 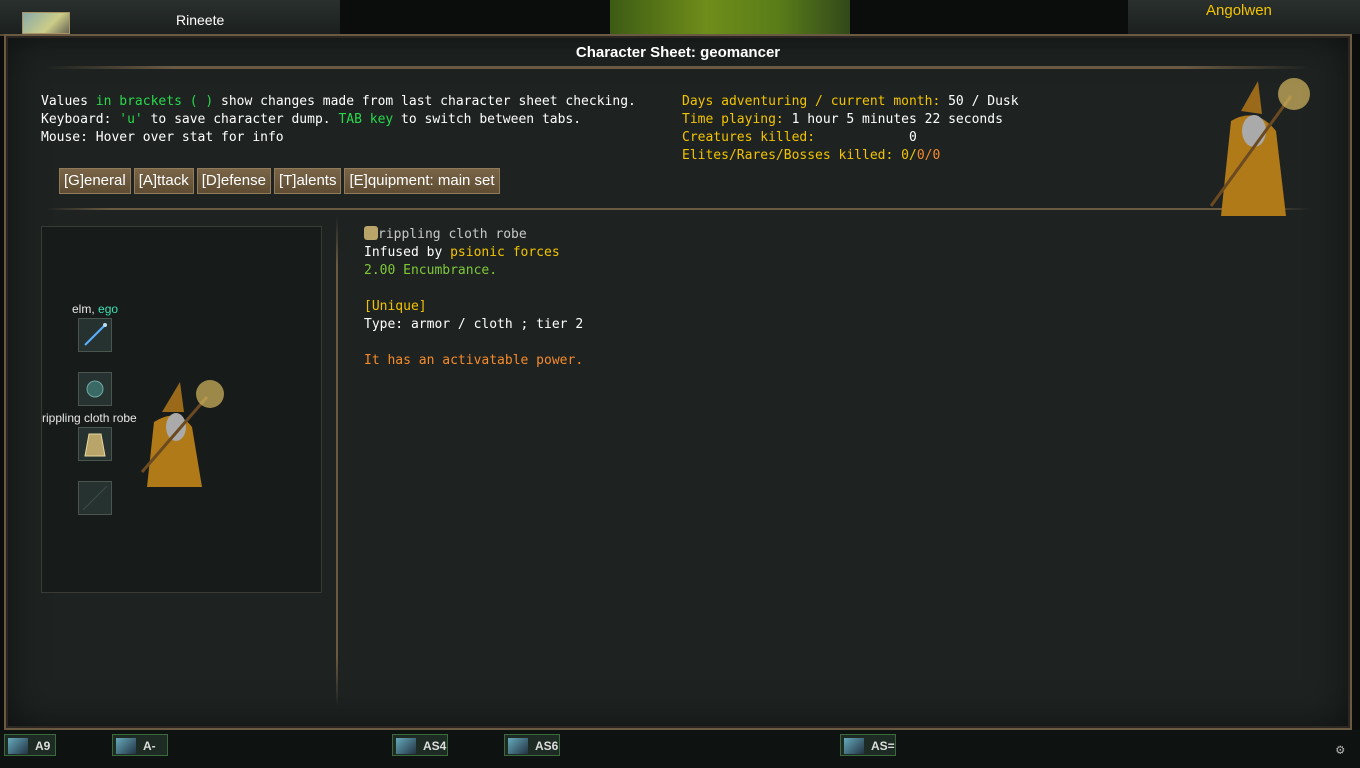 I want to click on map-view, so click(x=730, y=17).